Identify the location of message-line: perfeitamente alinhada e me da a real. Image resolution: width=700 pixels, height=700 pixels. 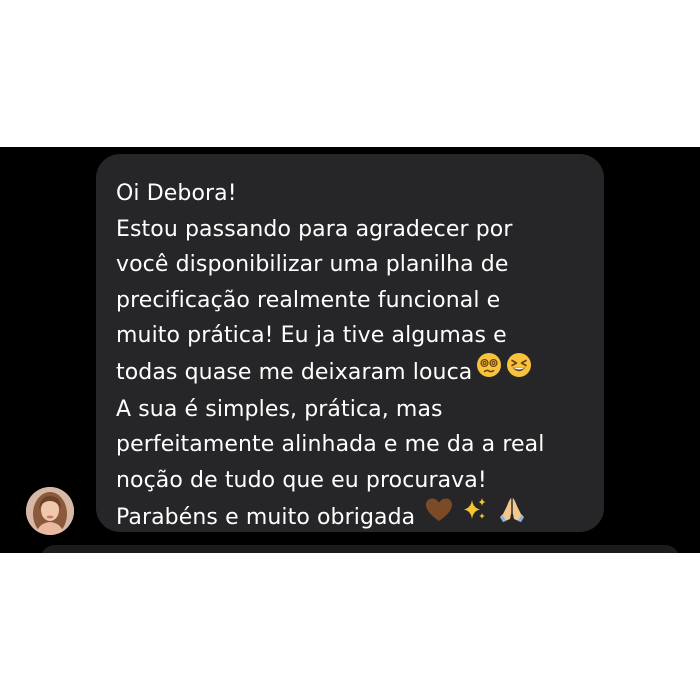
(330, 445).